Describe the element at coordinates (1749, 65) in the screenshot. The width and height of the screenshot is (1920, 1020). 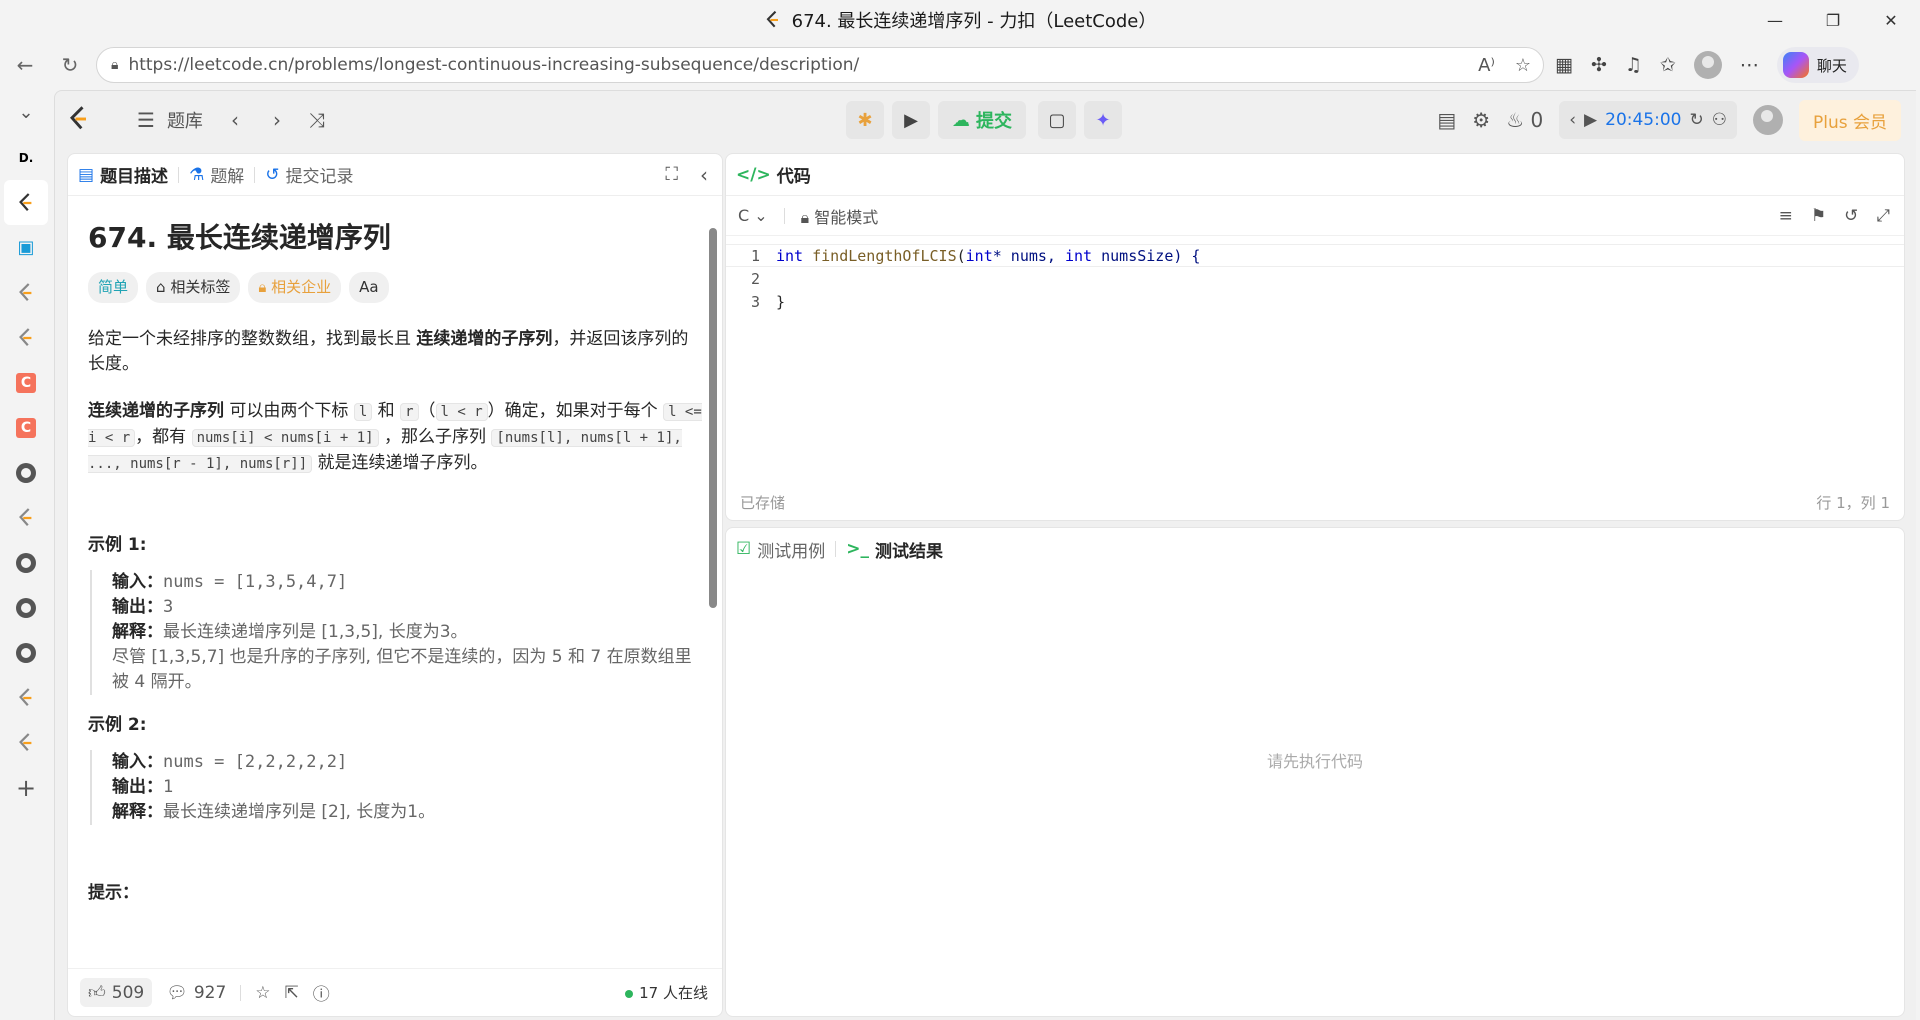
I see `more-icon: ⋯` at that location.